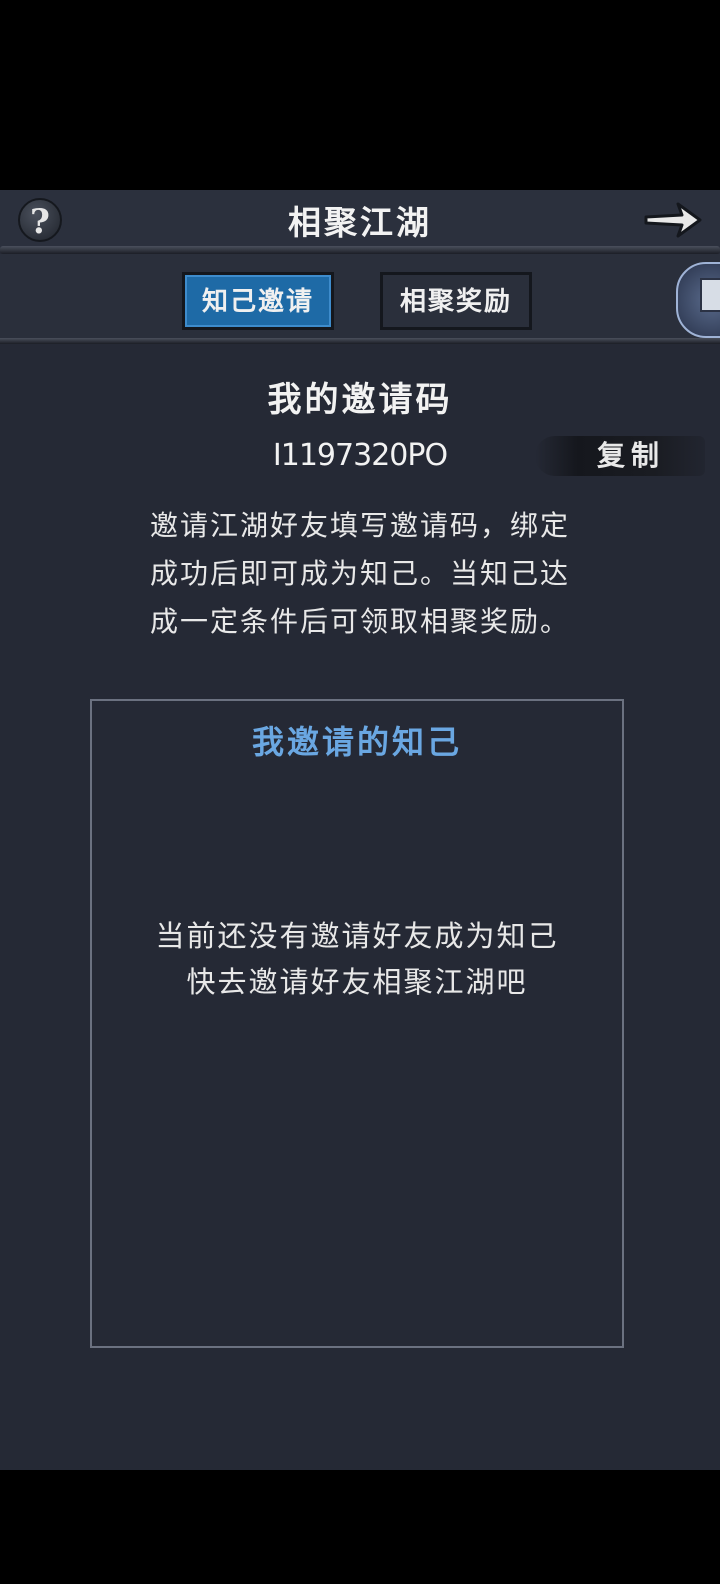  What do you see at coordinates (357, 982) in the screenshot?
I see `empty-line: 快去邀请好友相聚江湖吧` at bounding box center [357, 982].